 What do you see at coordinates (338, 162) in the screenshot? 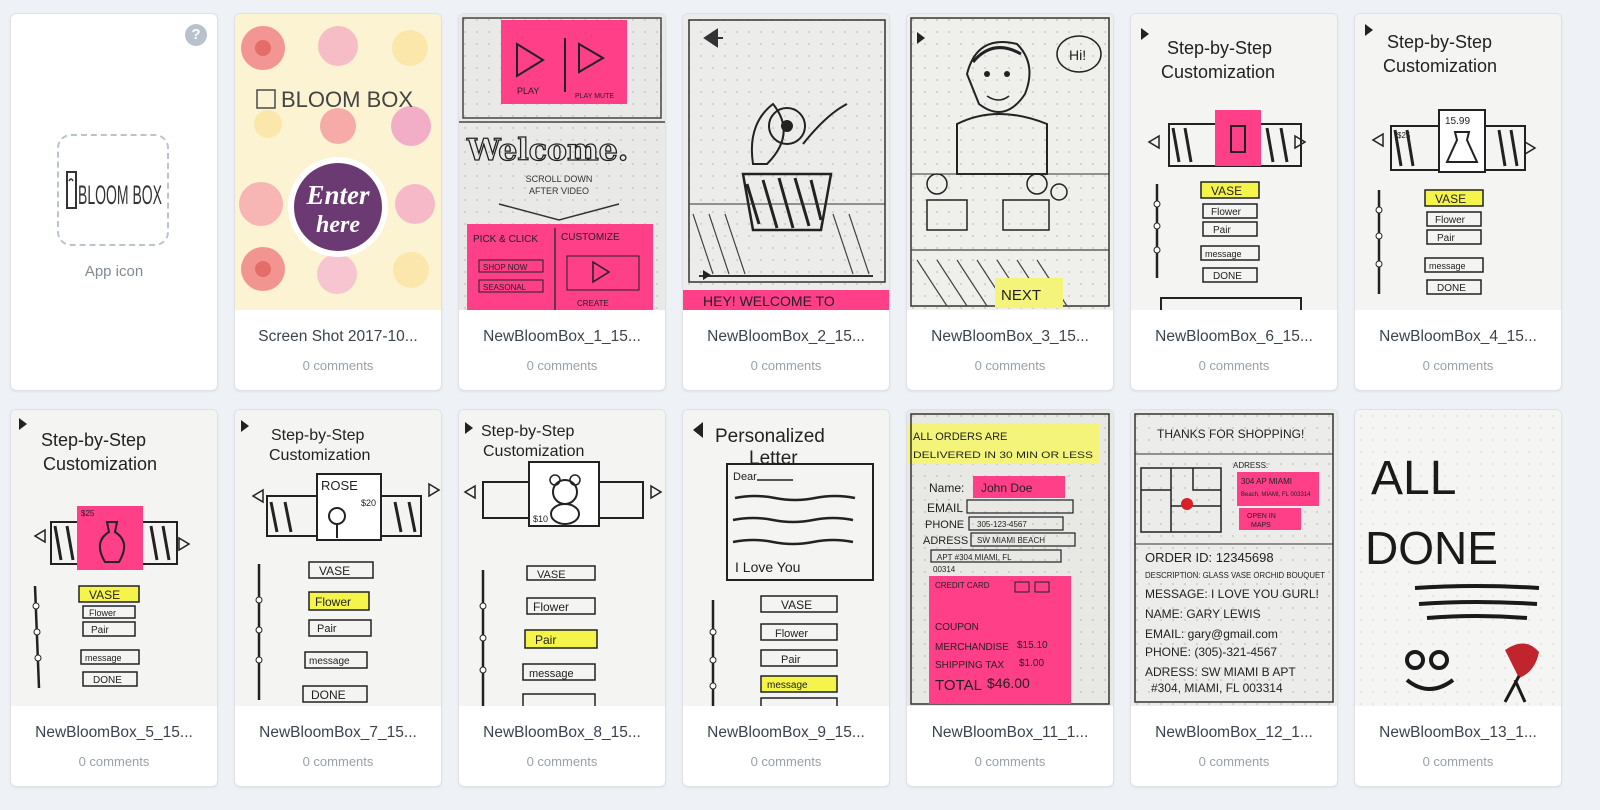
I see `screen-thumbnail: BLOOM BOX Enter here` at bounding box center [338, 162].